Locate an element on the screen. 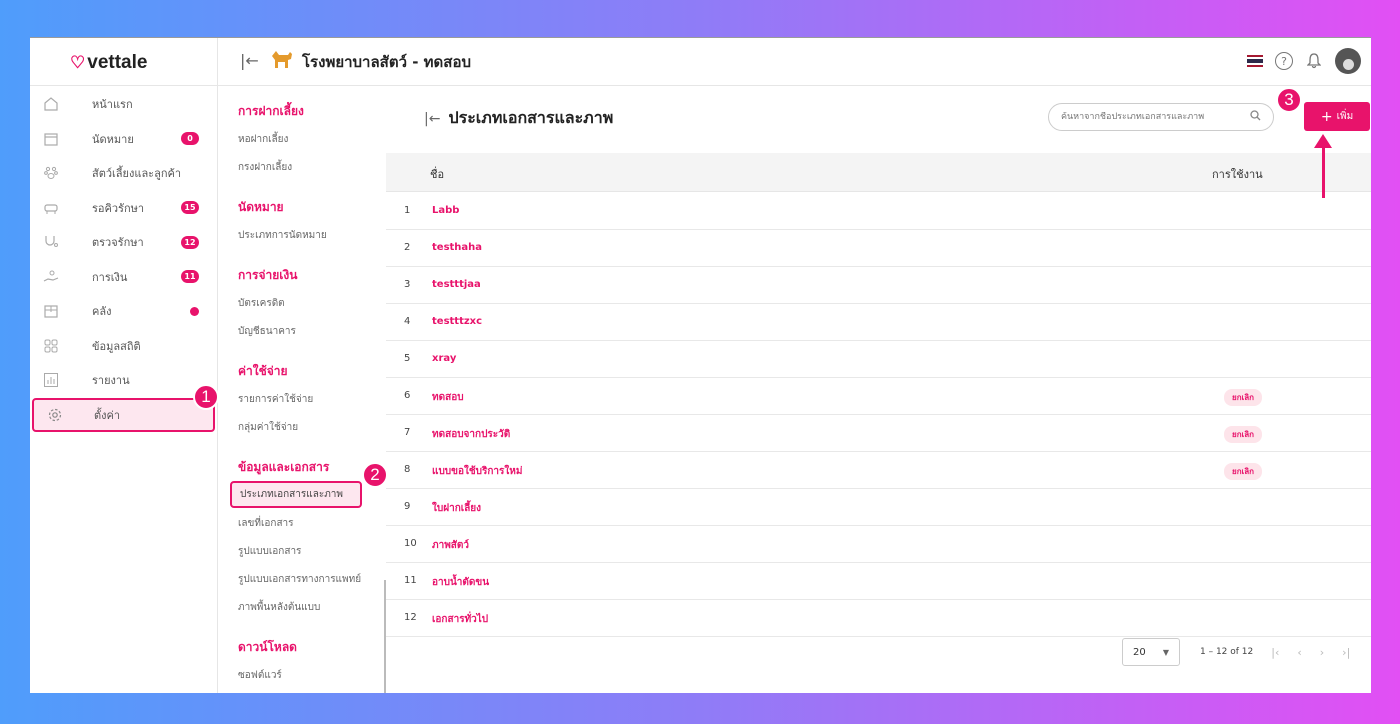 This screenshot has height=724, width=1400. count-badge: 15 is located at coordinates (190, 208).